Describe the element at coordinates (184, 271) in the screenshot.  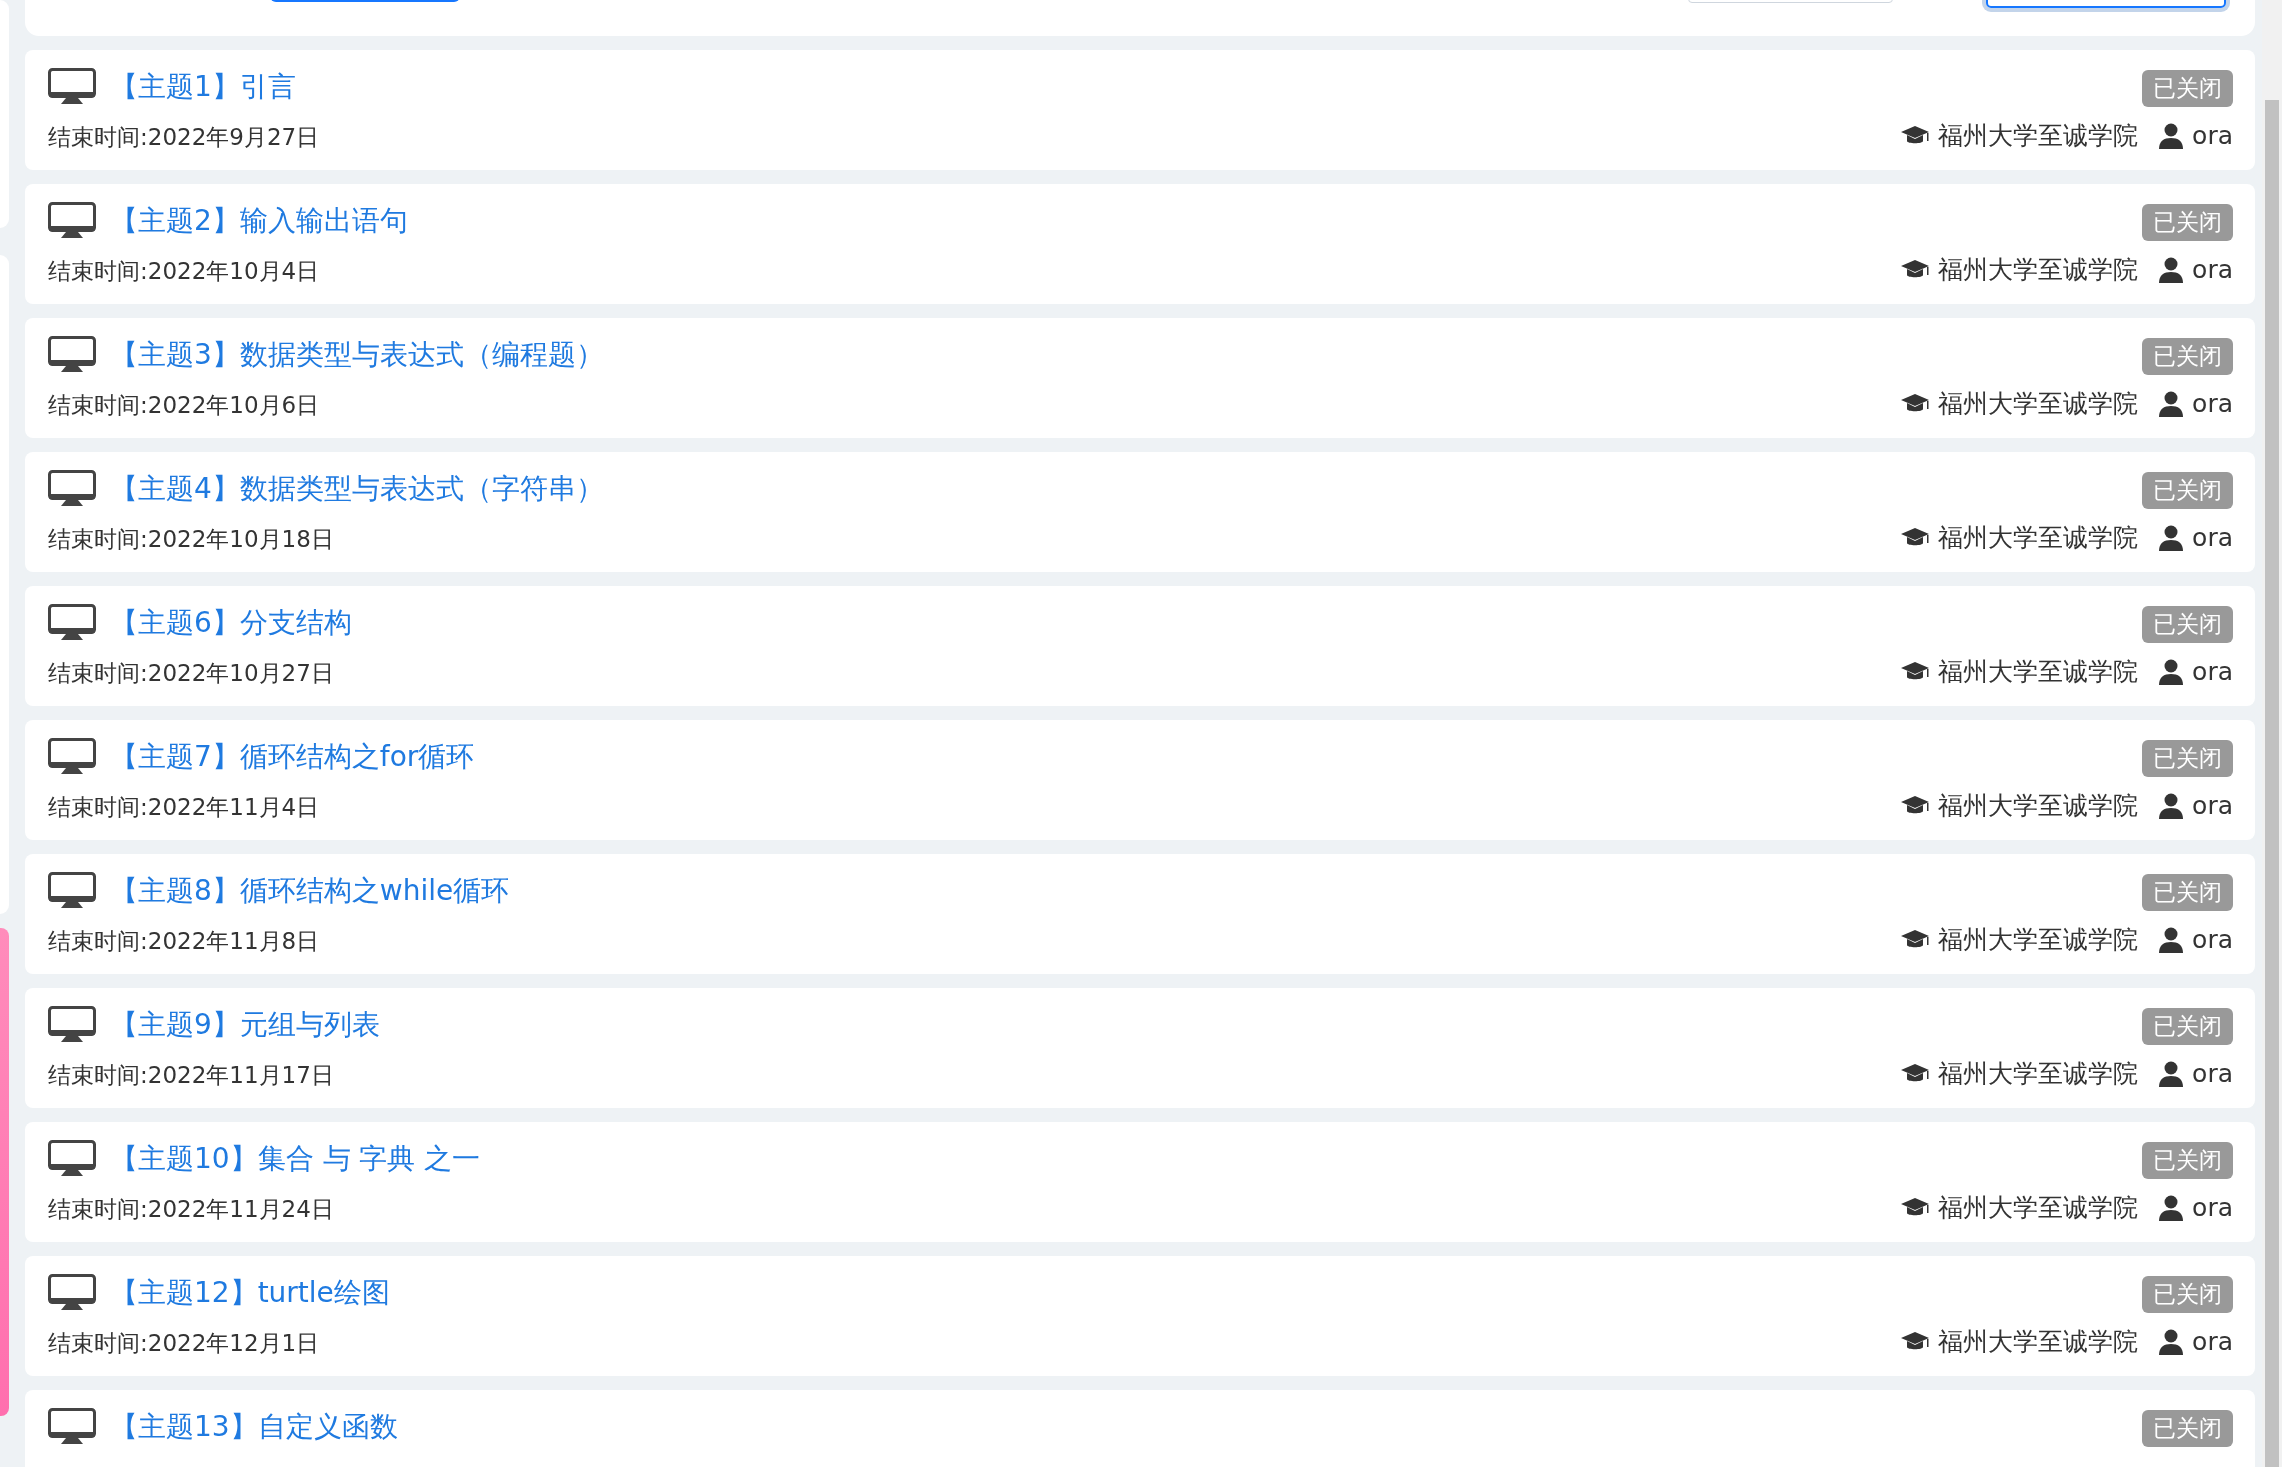
I see `end-time: 结束时间:2022年10月4日` at that location.